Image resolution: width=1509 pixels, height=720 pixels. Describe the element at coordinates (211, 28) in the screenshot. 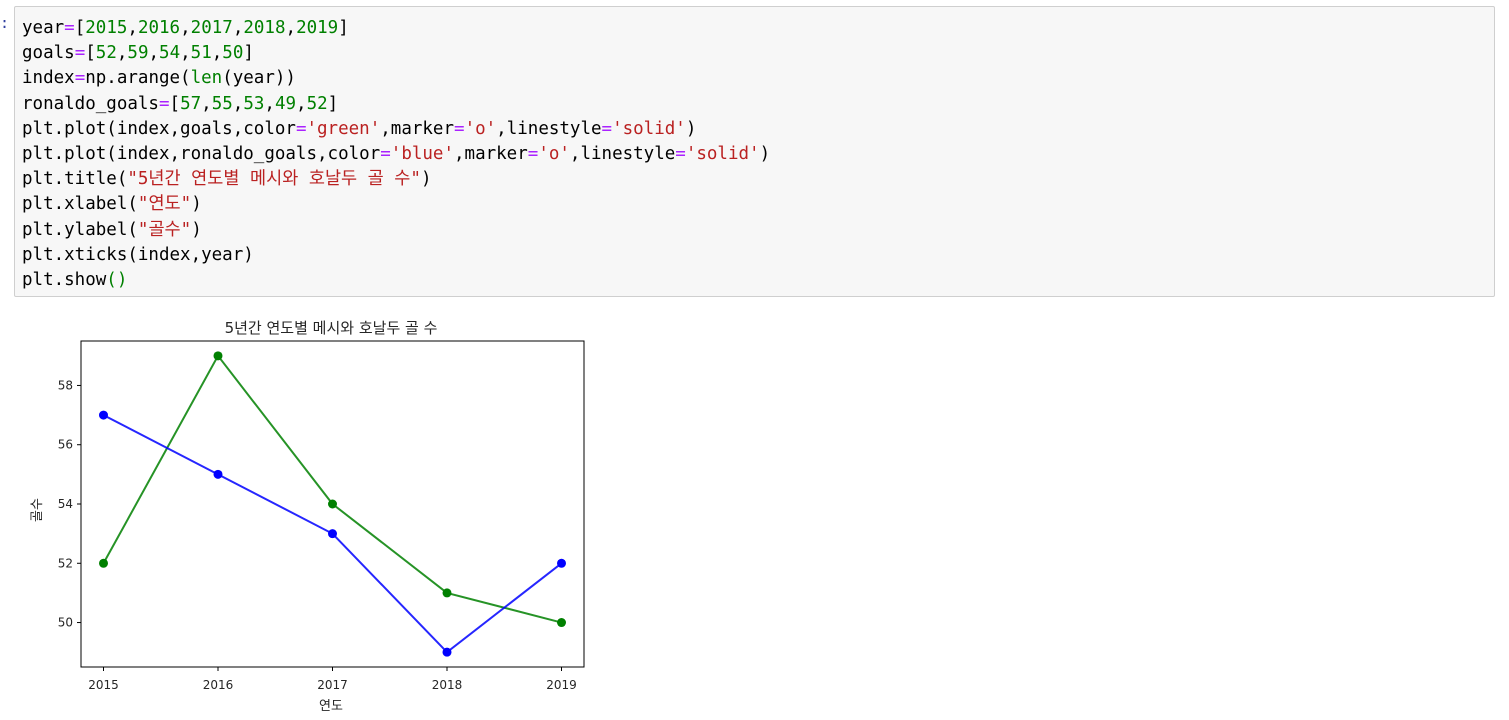

I see `code-token: 2017` at that location.